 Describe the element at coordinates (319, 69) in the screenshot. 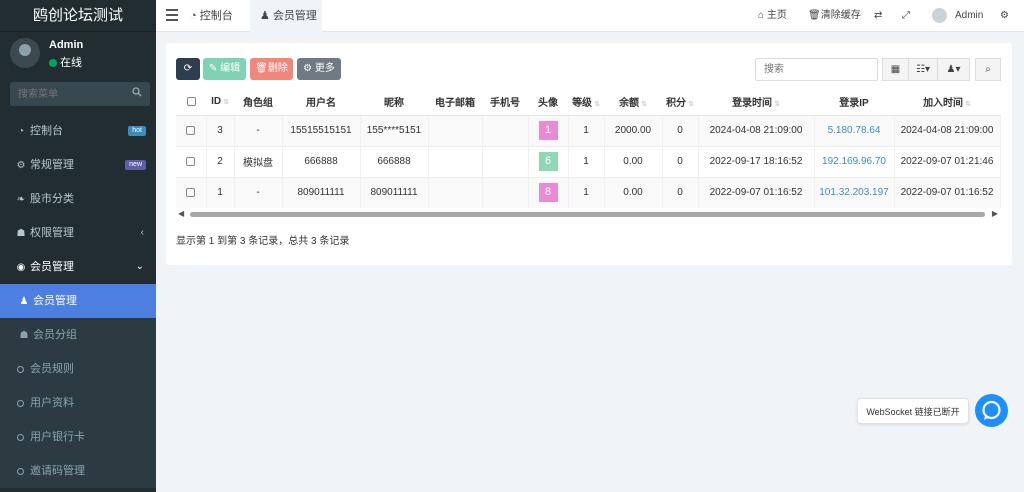

I see `more-button: ⚙ 更多` at that location.